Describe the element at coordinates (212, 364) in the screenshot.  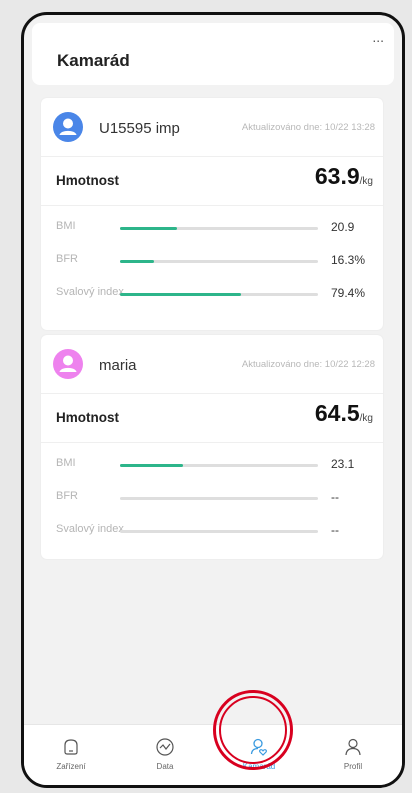
I see `friend-card-header: maria Aktualizováno dne: 10/22 12:28` at that location.